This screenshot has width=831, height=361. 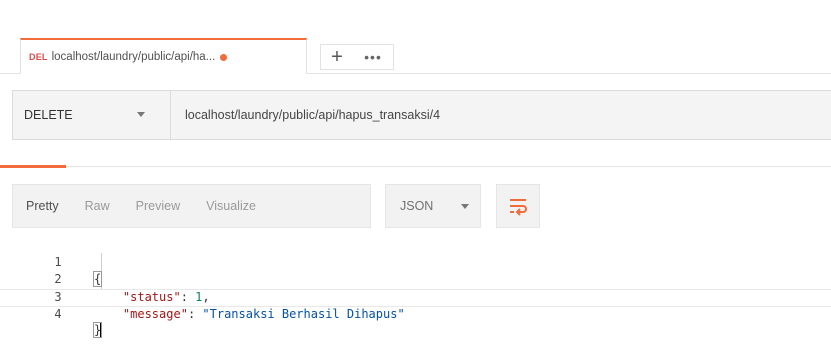 I want to click on wrap-lines-button, so click(x=518, y=206).